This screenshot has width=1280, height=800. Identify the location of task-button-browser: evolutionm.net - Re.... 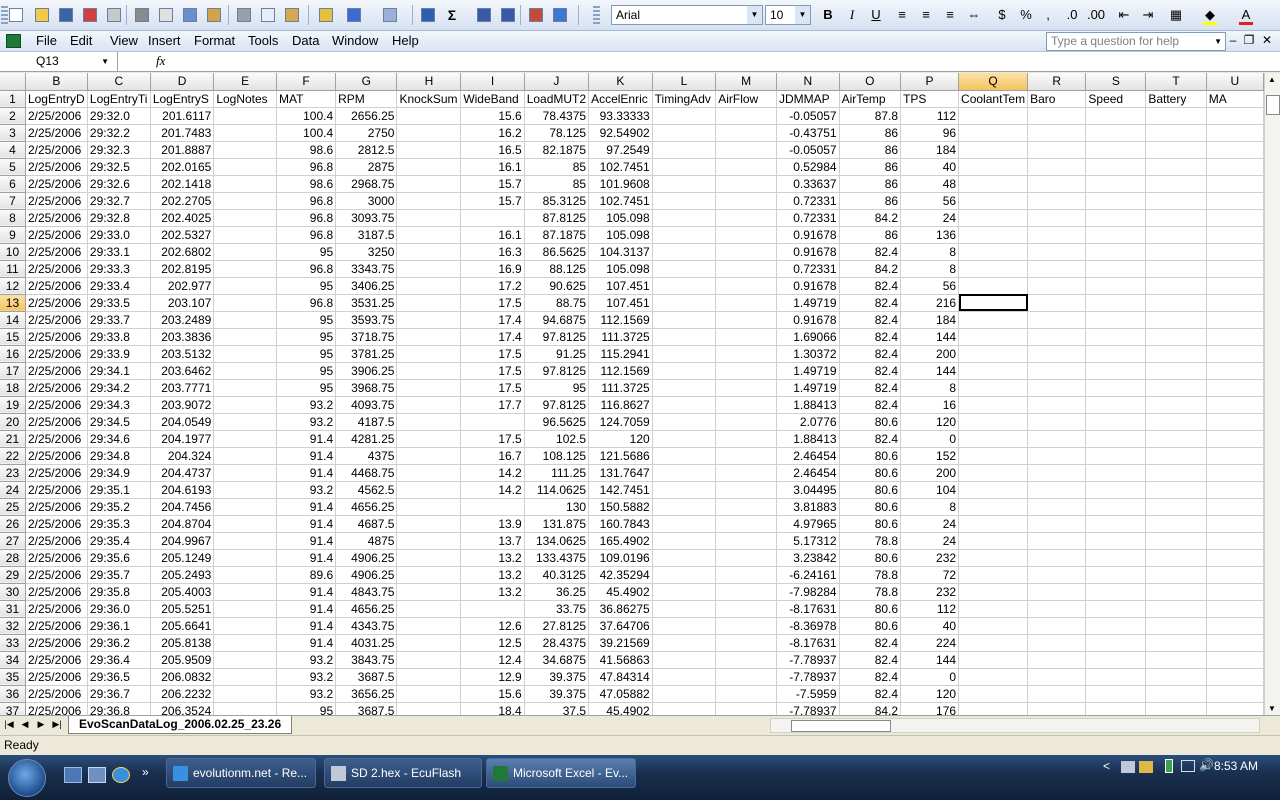
(241, 773).